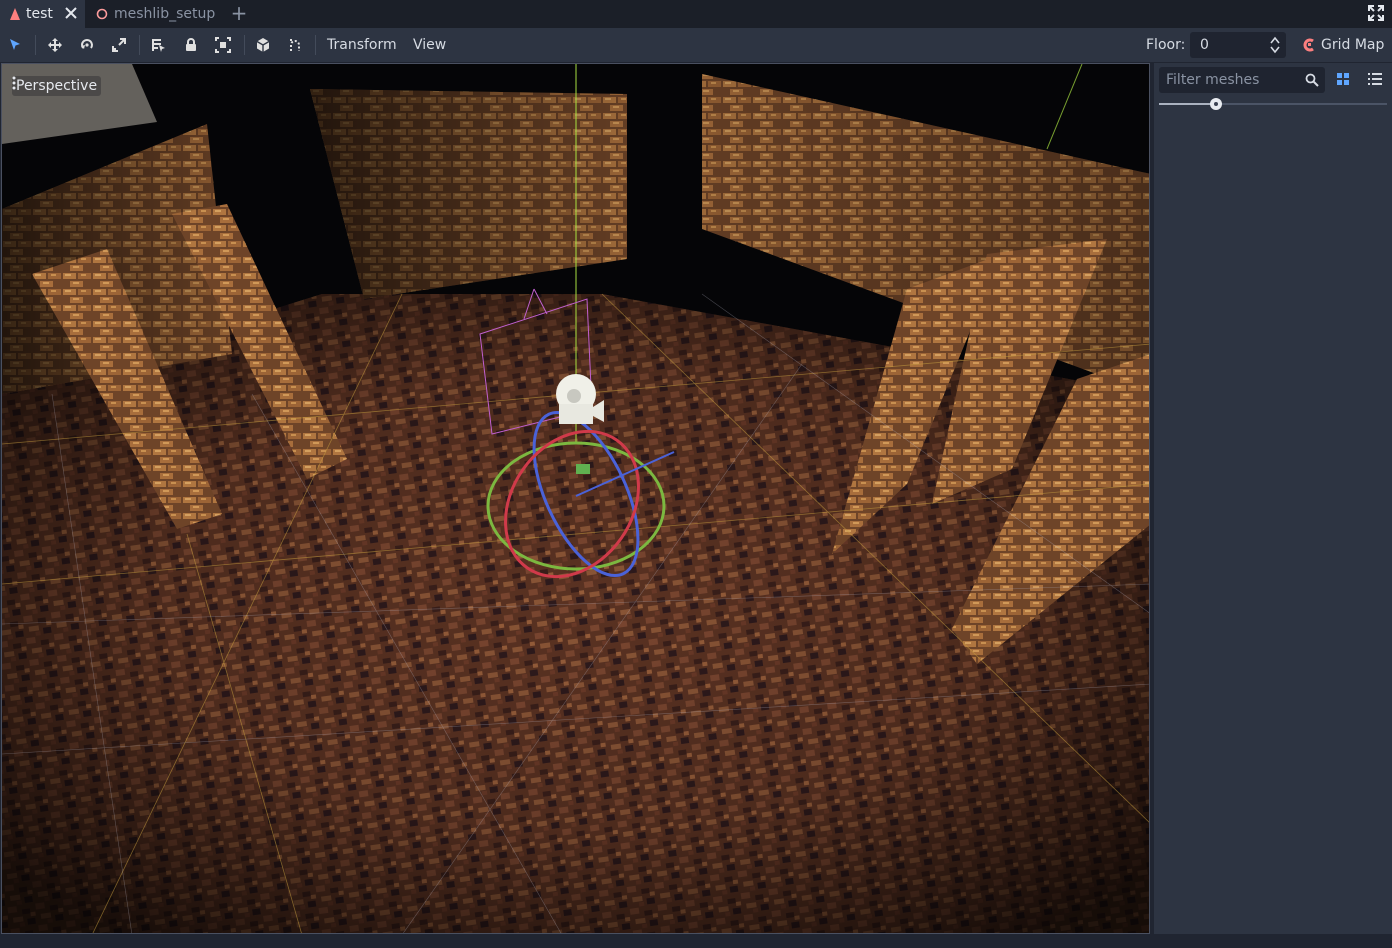 The image size is (1392, 948). What do you see at coordinates (1343, 79) in the screenshot?
I see `grid-view-icon` at bounding box center [1343, 79].